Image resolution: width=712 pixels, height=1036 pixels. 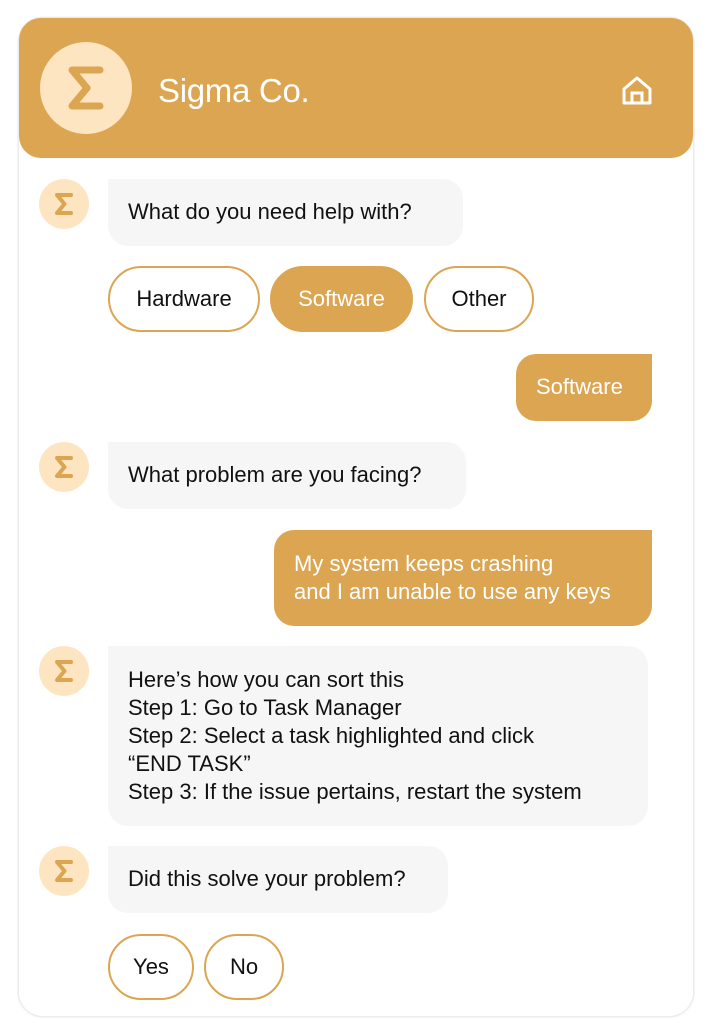 I want to click on bot-message: What problem are you facing?, so click(x=287, y=475).